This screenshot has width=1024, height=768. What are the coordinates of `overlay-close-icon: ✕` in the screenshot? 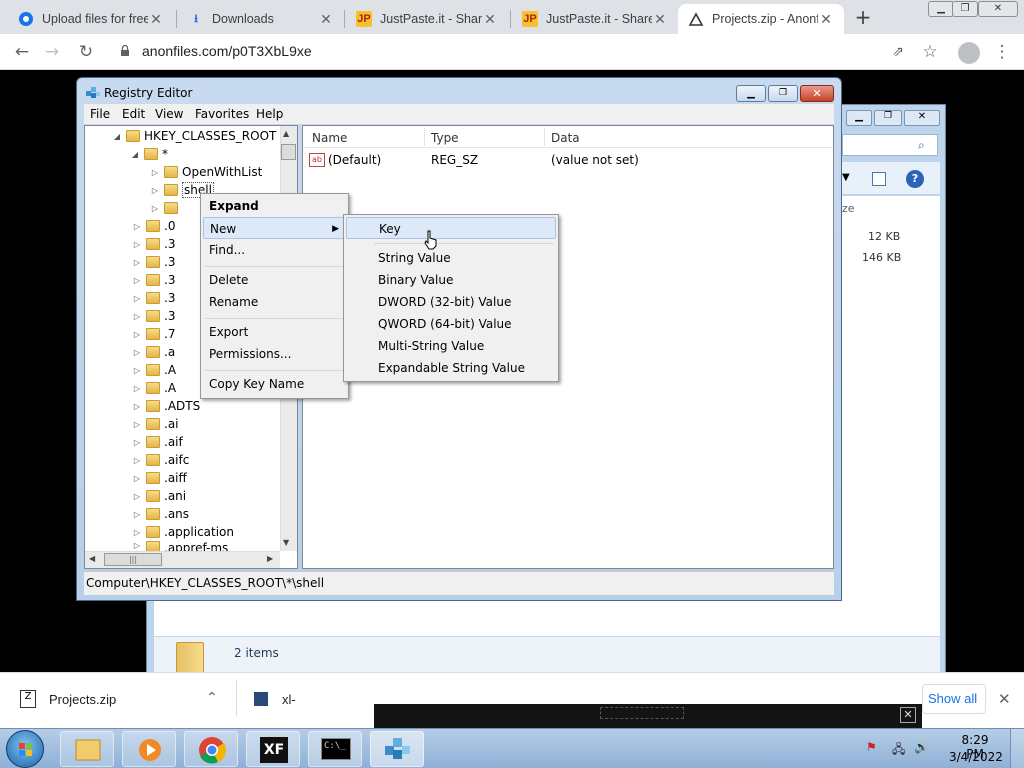 It's located at (908, 715).